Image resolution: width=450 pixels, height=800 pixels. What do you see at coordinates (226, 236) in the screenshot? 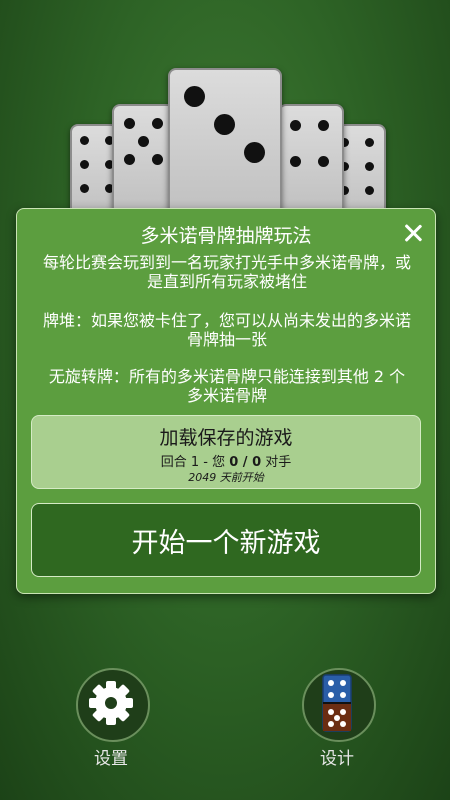
I see `dialog-title: 多米诺骨牌抽牌玩法` at bounding box center [226, 236].